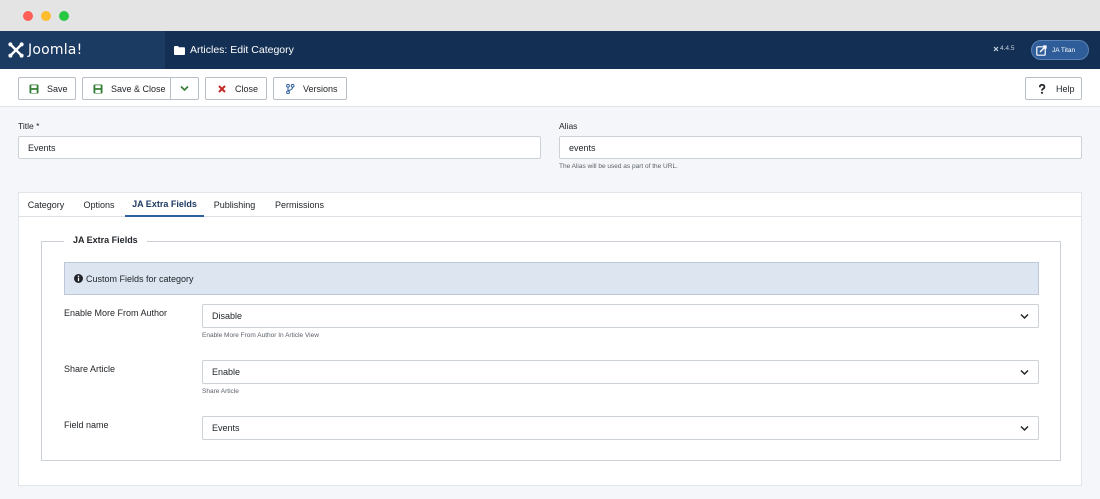 This screenshot has width=1100, height=499. I want to click on close-icon, so click(222, 88).